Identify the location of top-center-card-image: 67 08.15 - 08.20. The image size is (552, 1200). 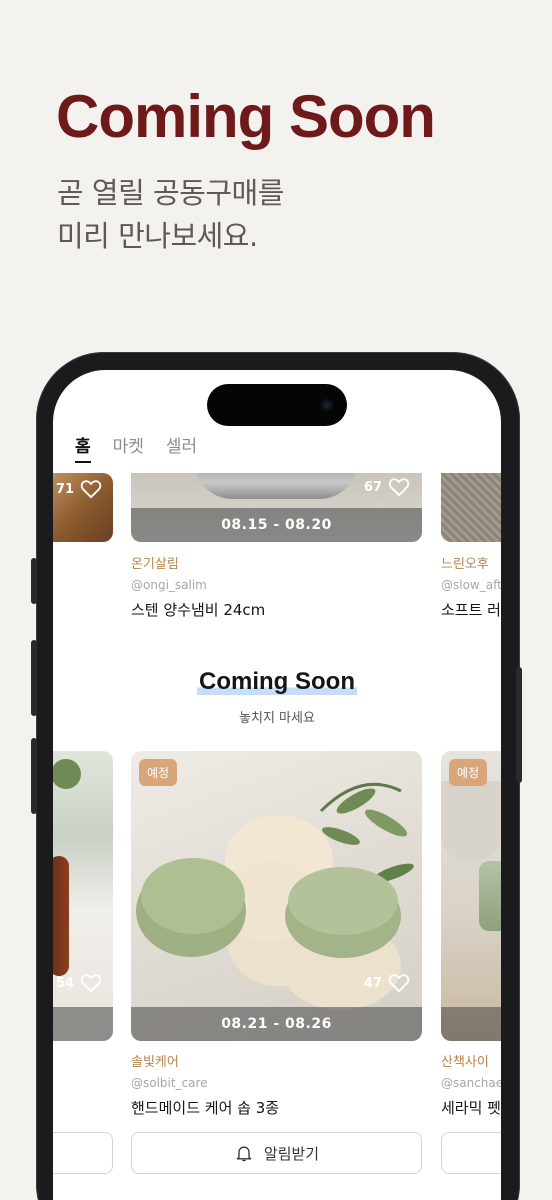
(276, 507).